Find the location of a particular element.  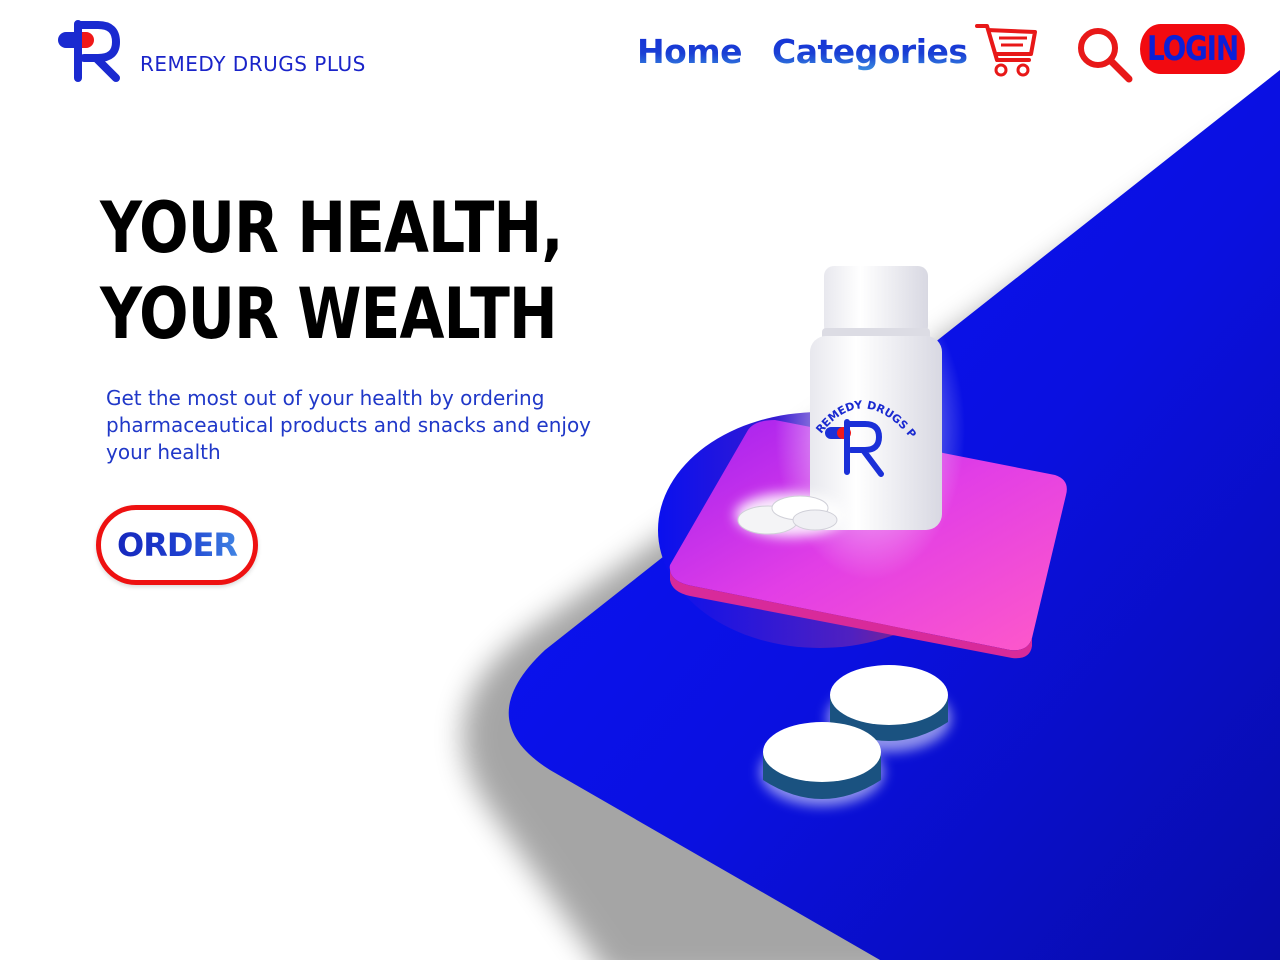

cart-icon is located at coordinates (1007, 49).